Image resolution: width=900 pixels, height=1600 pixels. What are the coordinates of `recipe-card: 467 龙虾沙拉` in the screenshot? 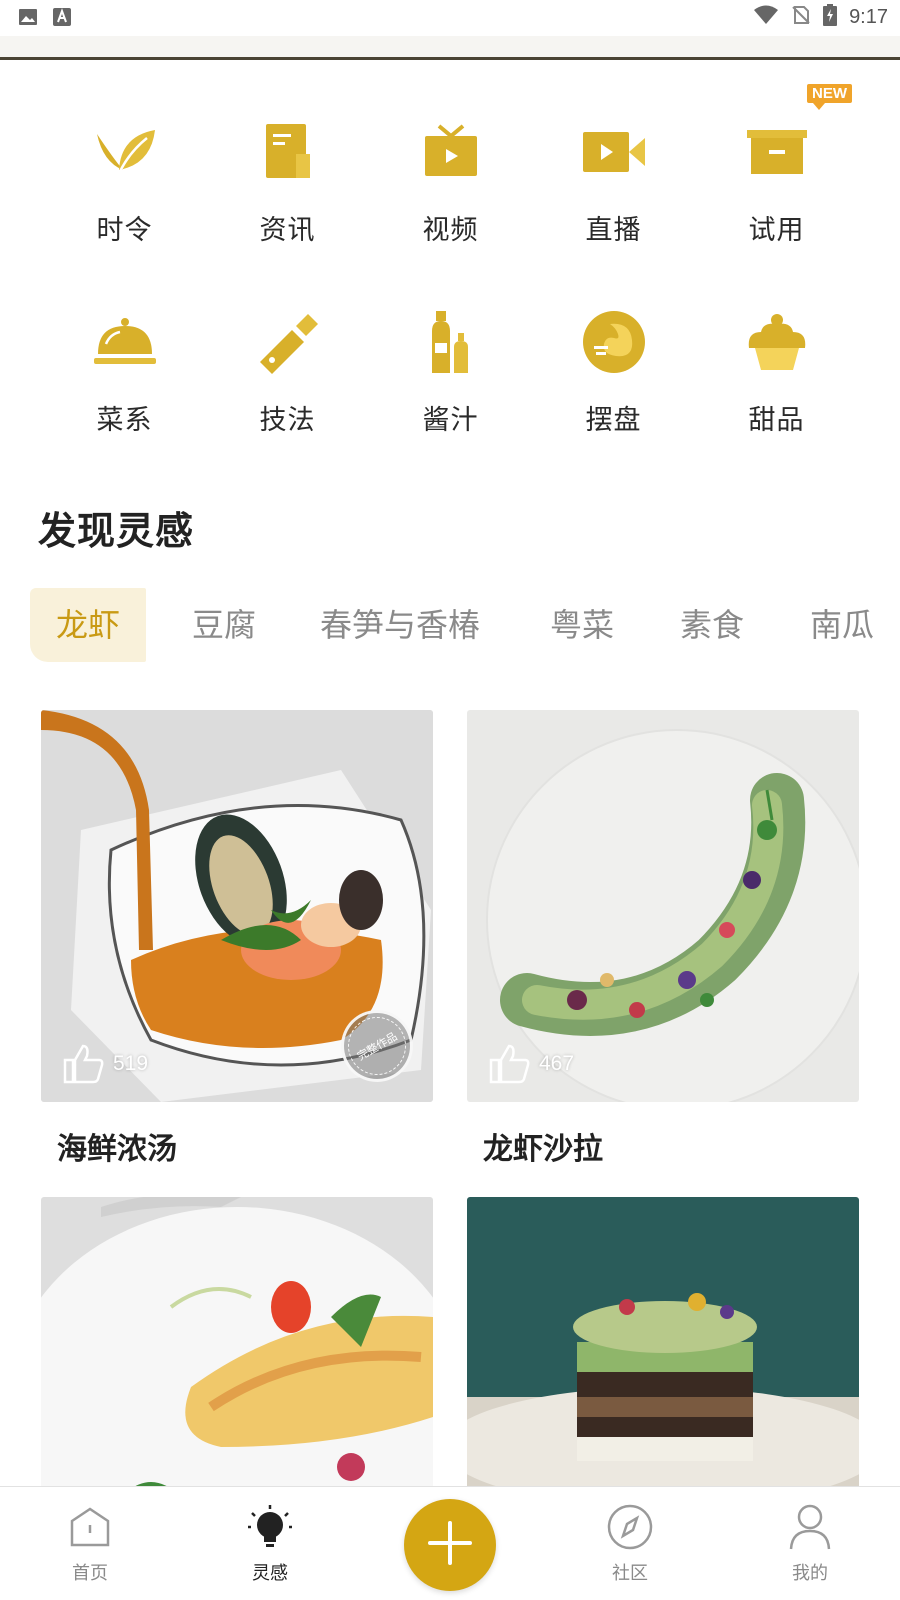 It's located at (663, 939).